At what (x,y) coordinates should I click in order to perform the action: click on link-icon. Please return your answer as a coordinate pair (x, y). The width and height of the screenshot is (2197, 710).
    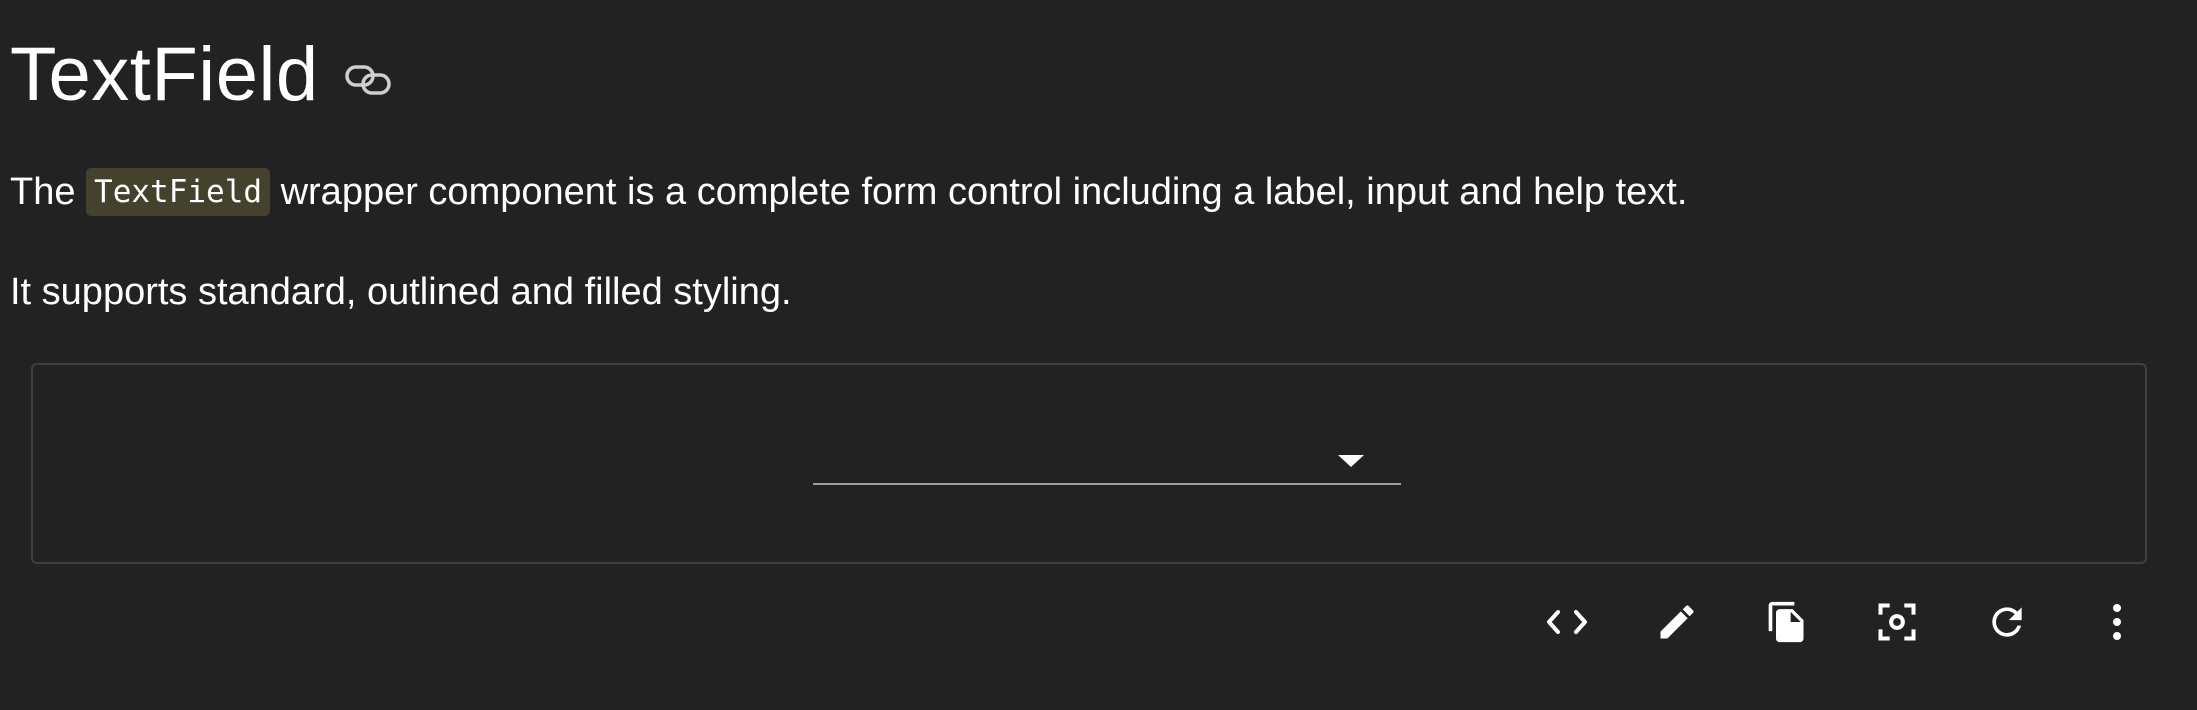
    Looking at the image, I should click on (369, 79).